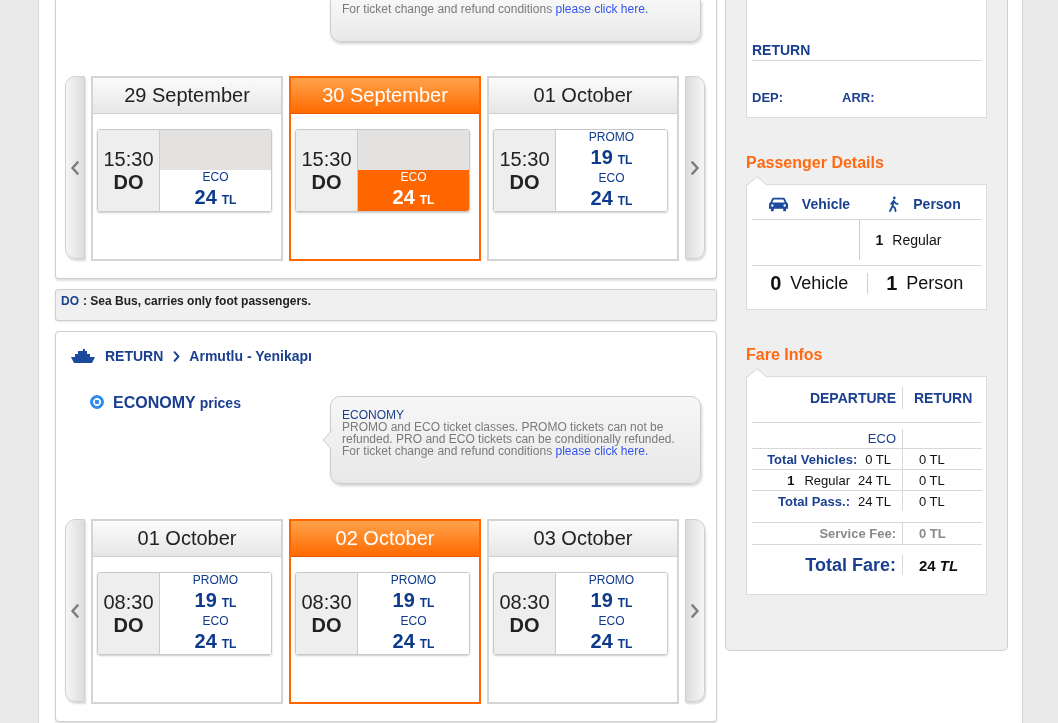  Describe the element at coordinates (812, 459) in the screenshot. I see `row-label: Total Vehicles:` at that location.